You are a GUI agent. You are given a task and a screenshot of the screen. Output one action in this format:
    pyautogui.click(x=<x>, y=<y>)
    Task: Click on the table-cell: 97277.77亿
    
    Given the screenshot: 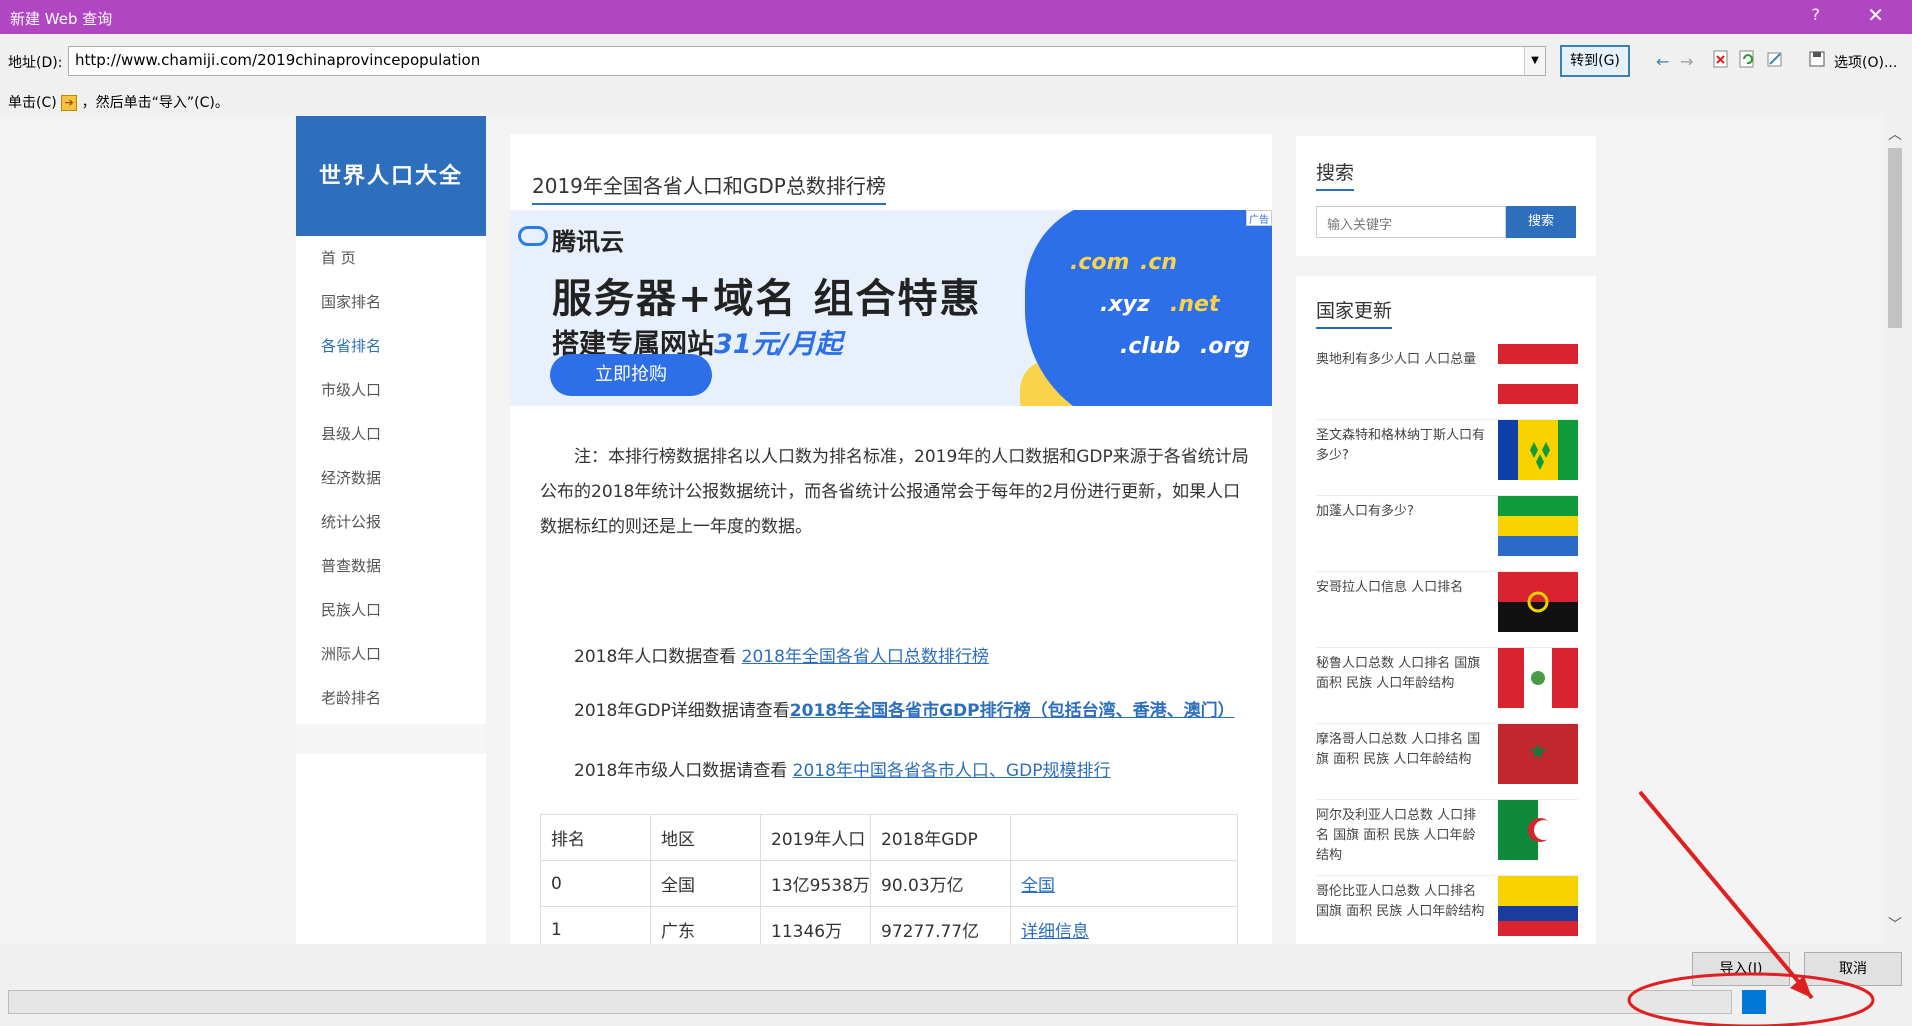 What is the action you would take?
    pyautogui.click(x=940, y=925)
    